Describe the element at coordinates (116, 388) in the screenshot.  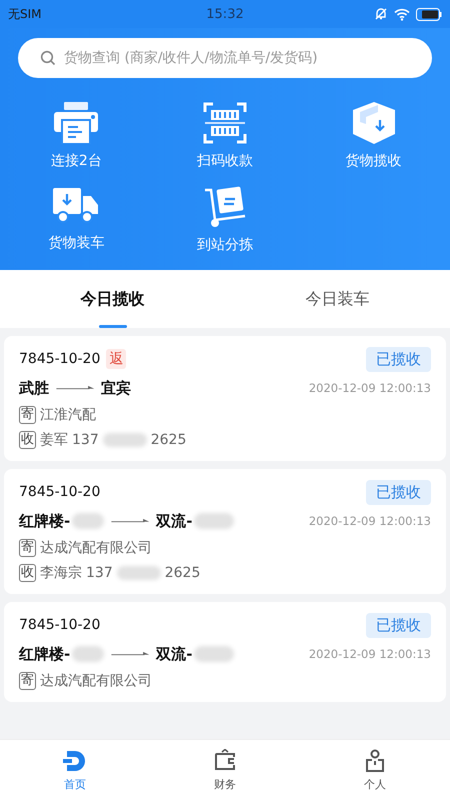
I see `destination-text: 宜宾` at that location.